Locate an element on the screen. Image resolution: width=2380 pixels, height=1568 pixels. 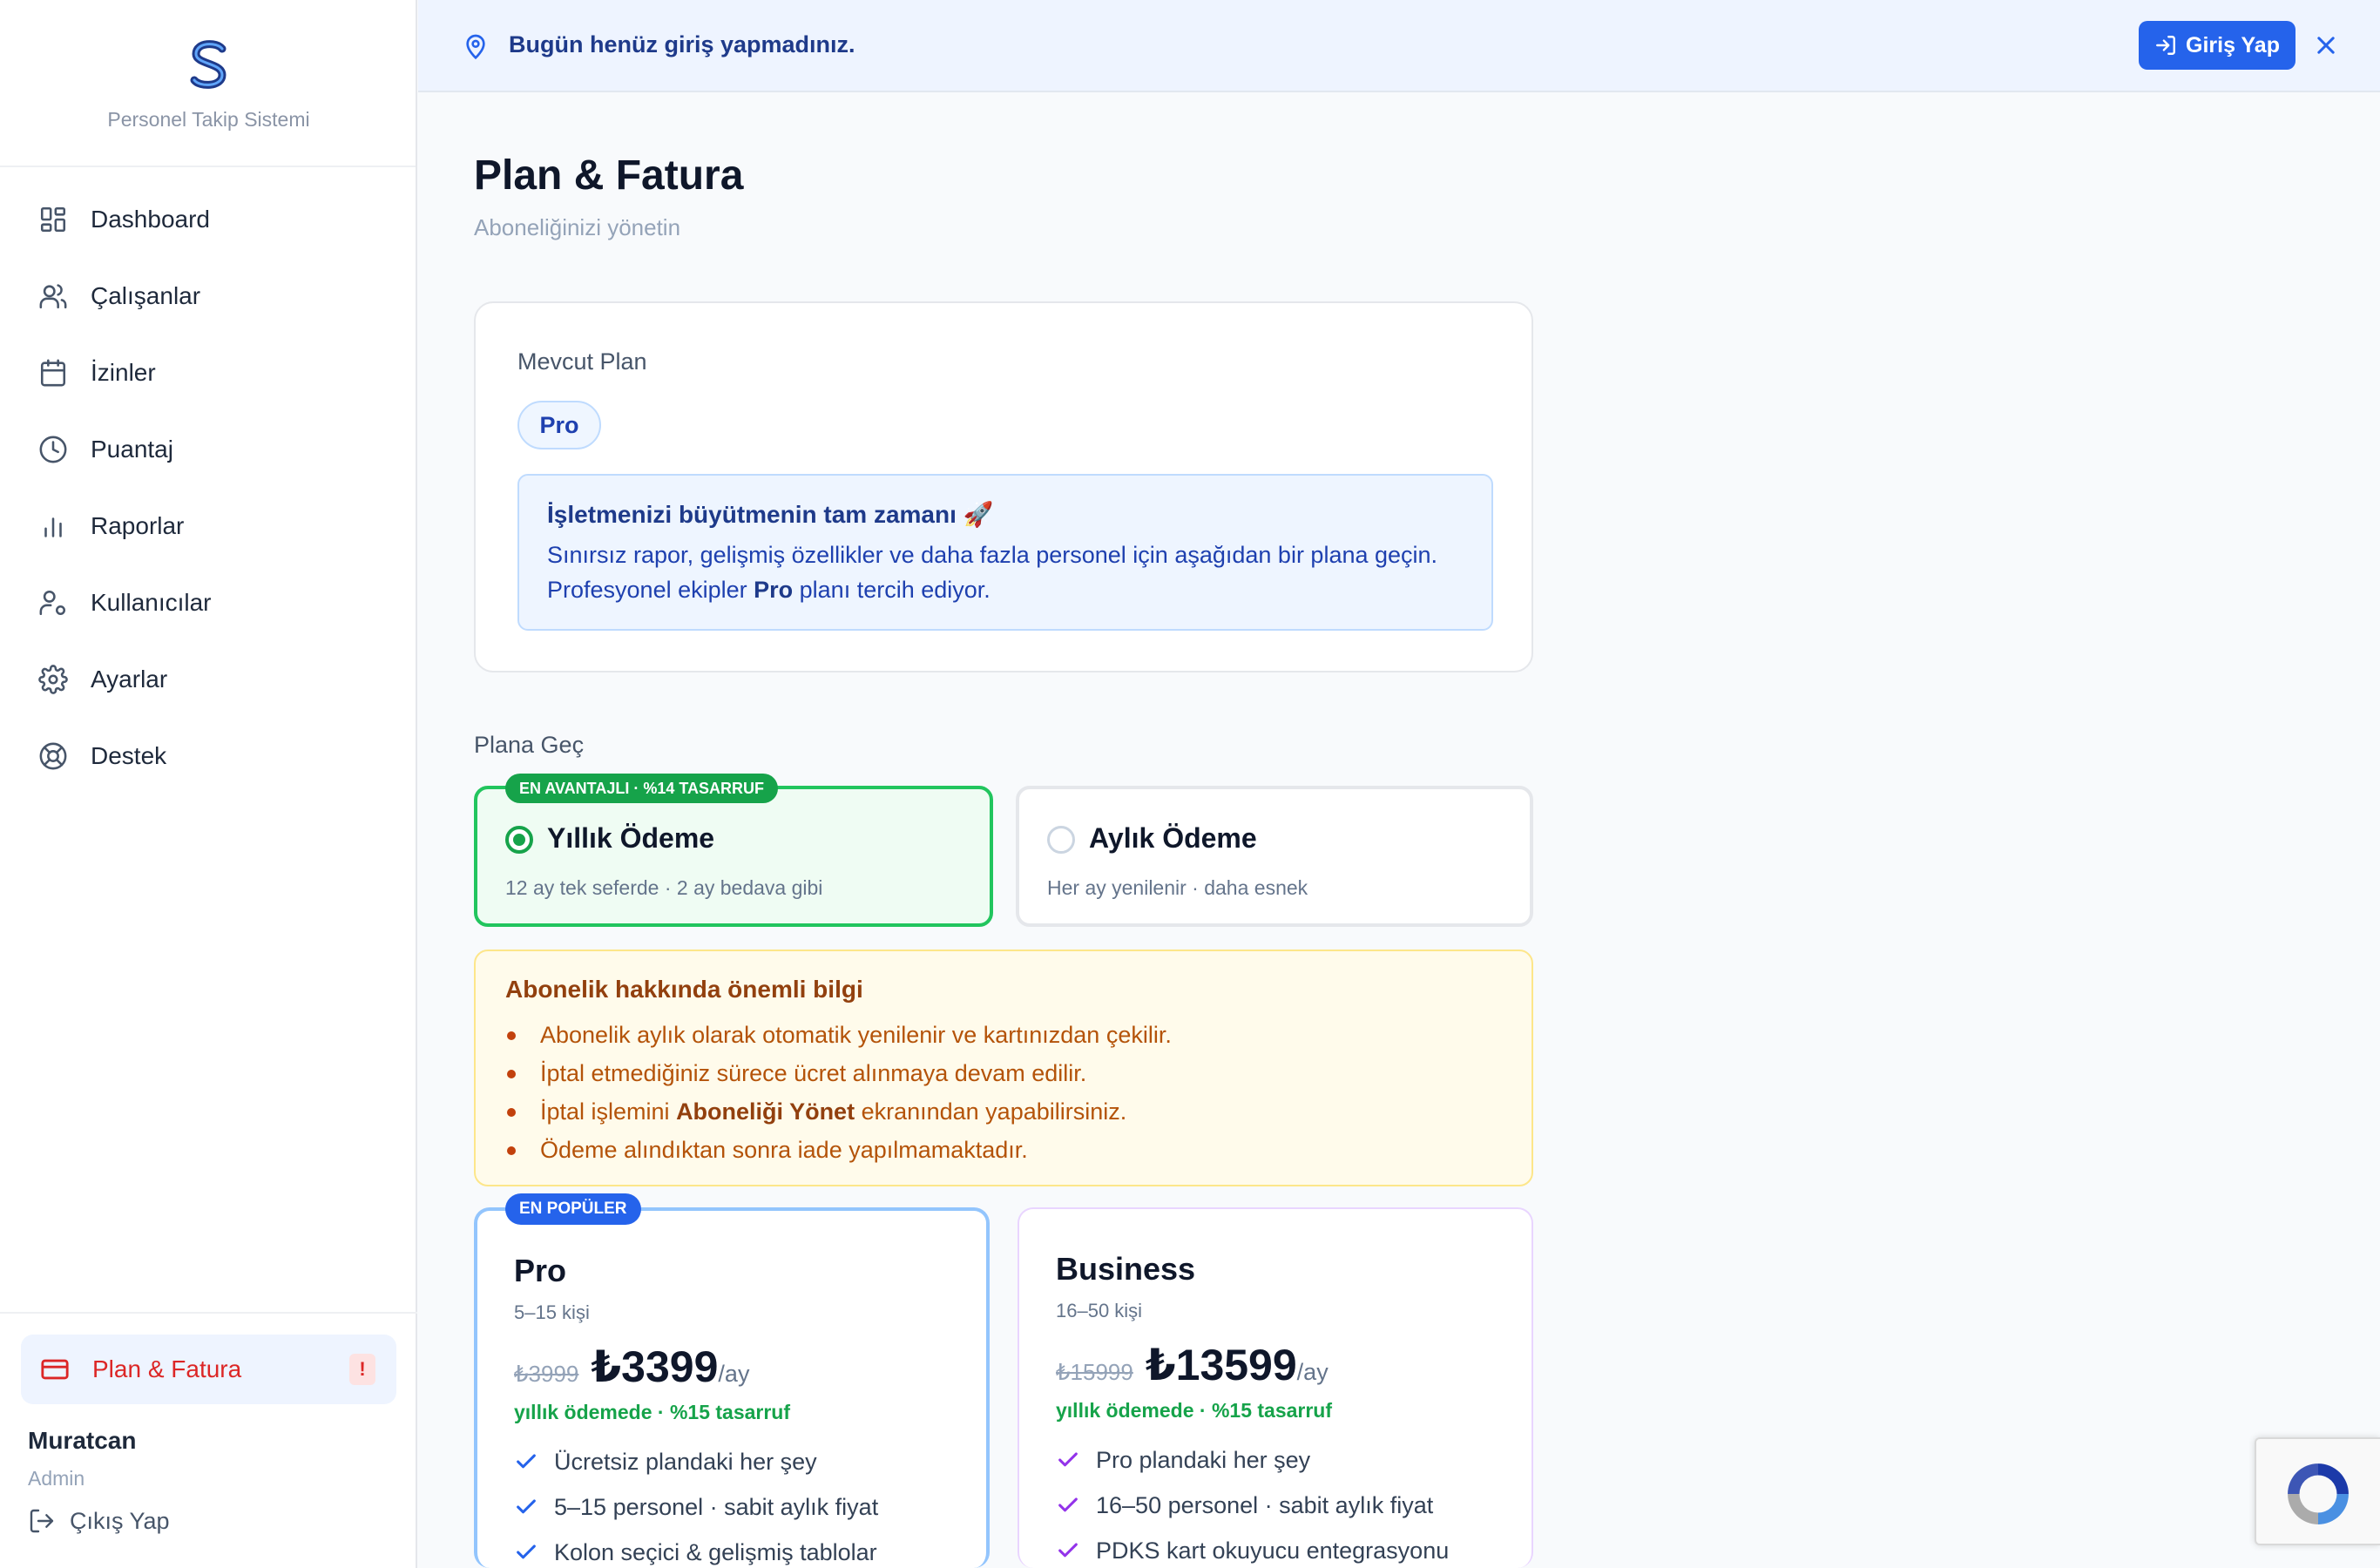
monthly-radio is located at coordinates (1061, 840).